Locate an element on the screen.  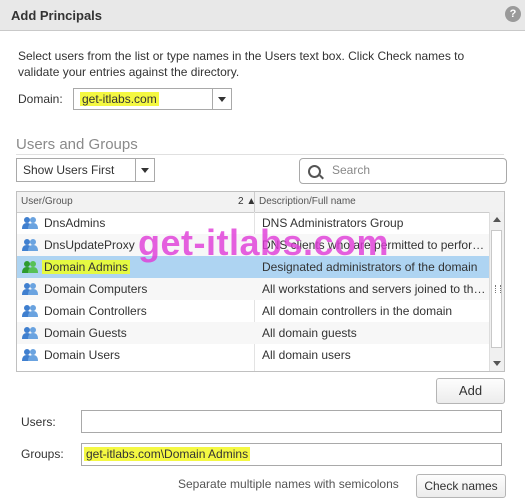
scroll-down-icon is located at coordinates (497, 363).